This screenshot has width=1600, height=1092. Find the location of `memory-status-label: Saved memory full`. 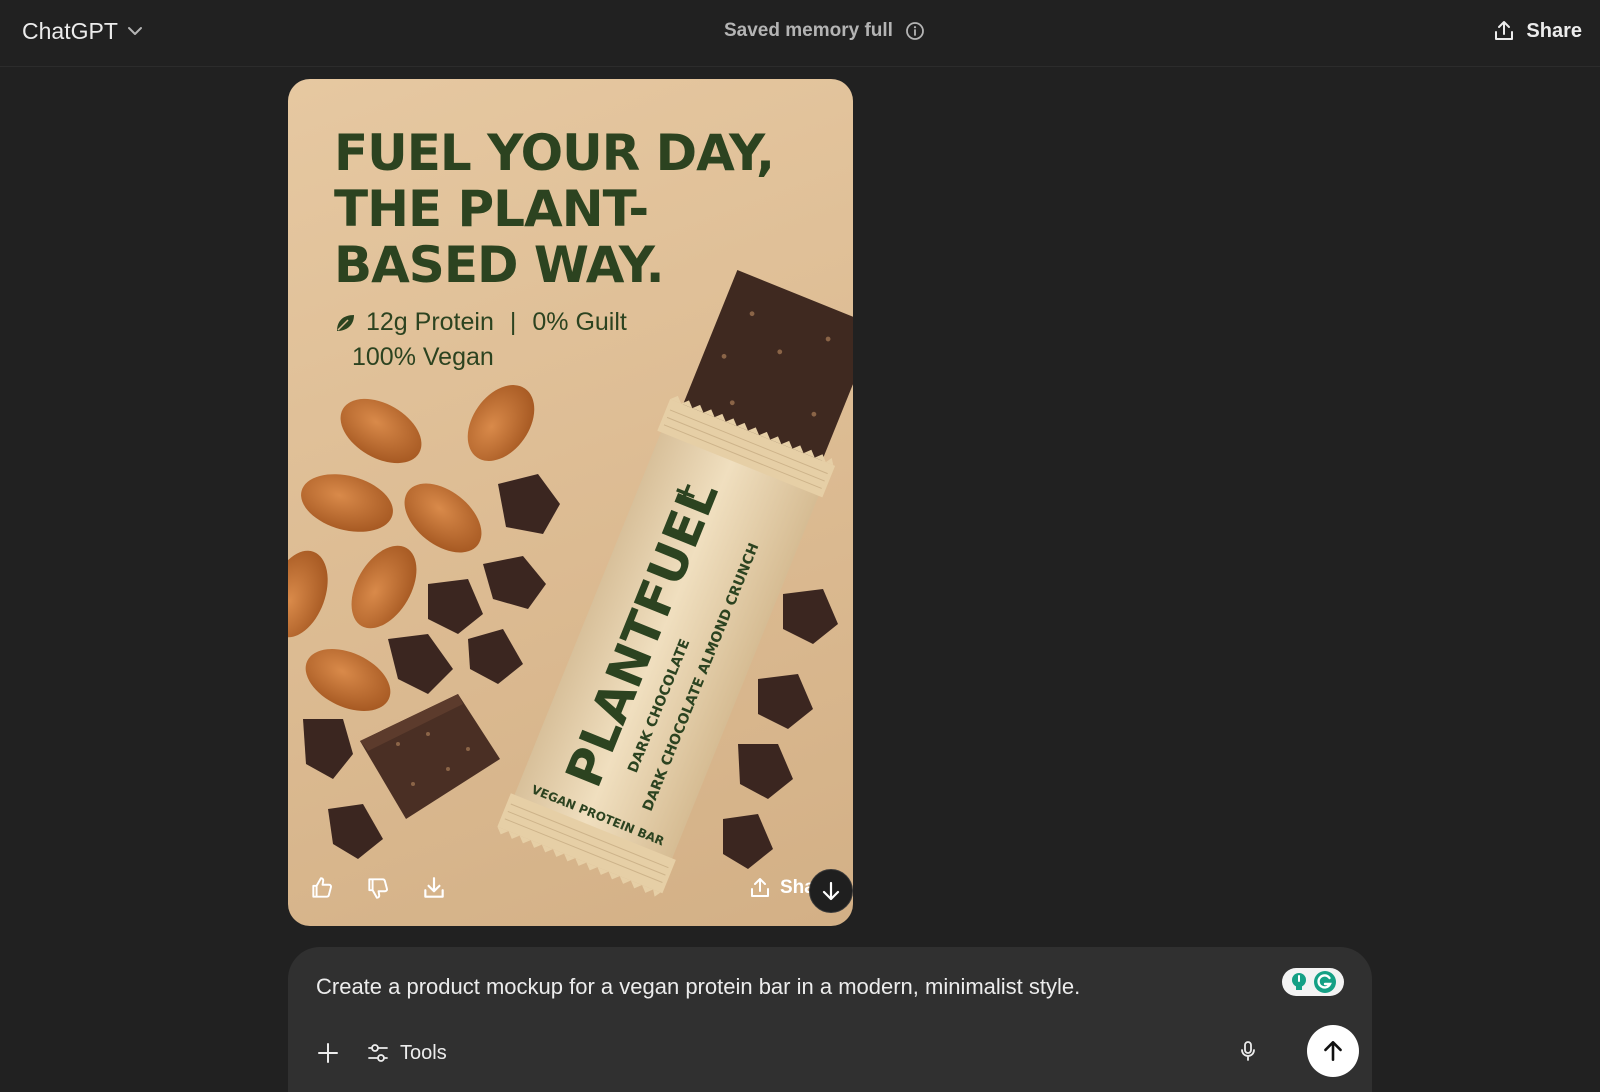

memory-status-label: Saved memory full is located at coordinates (808, 30).